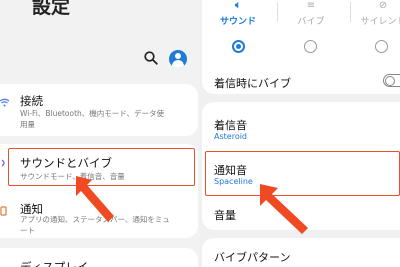  What do you see at coordinates (381, 46) in the screenshot?
I see `radio-silent` at bounding box center [381, 46].